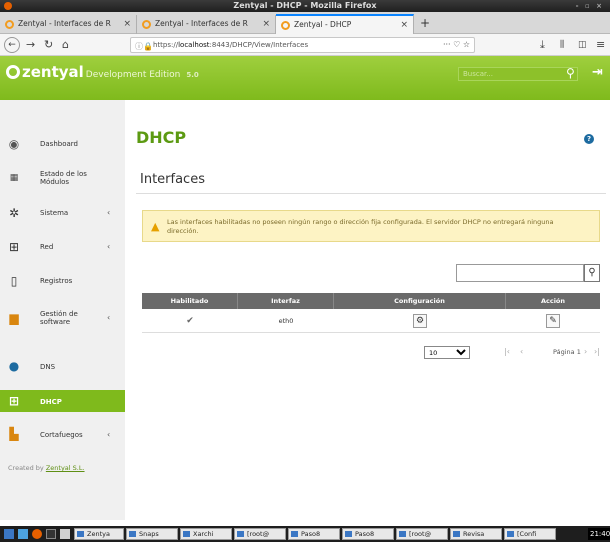 The image size is (610, 542). Describe the element at coordinates (190, 321) in the screenshot. I see `enabled-checkmark: ✔` at that location.